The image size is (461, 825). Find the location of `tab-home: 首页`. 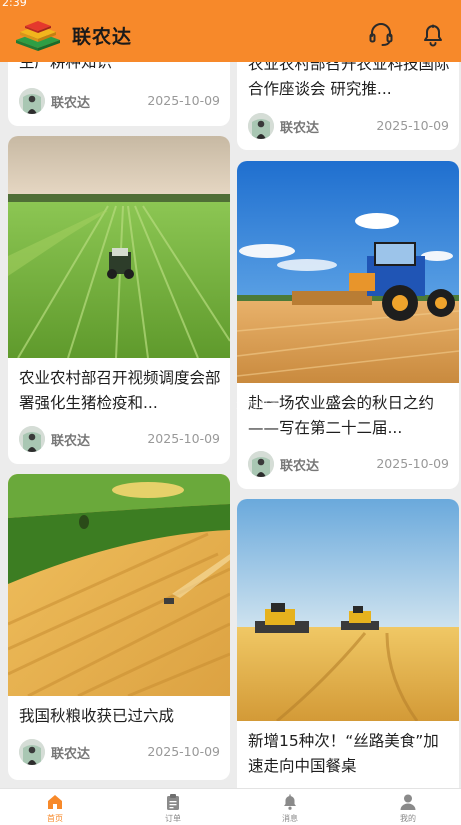

tab-home: 首页 is located at coordinates (55, 809).